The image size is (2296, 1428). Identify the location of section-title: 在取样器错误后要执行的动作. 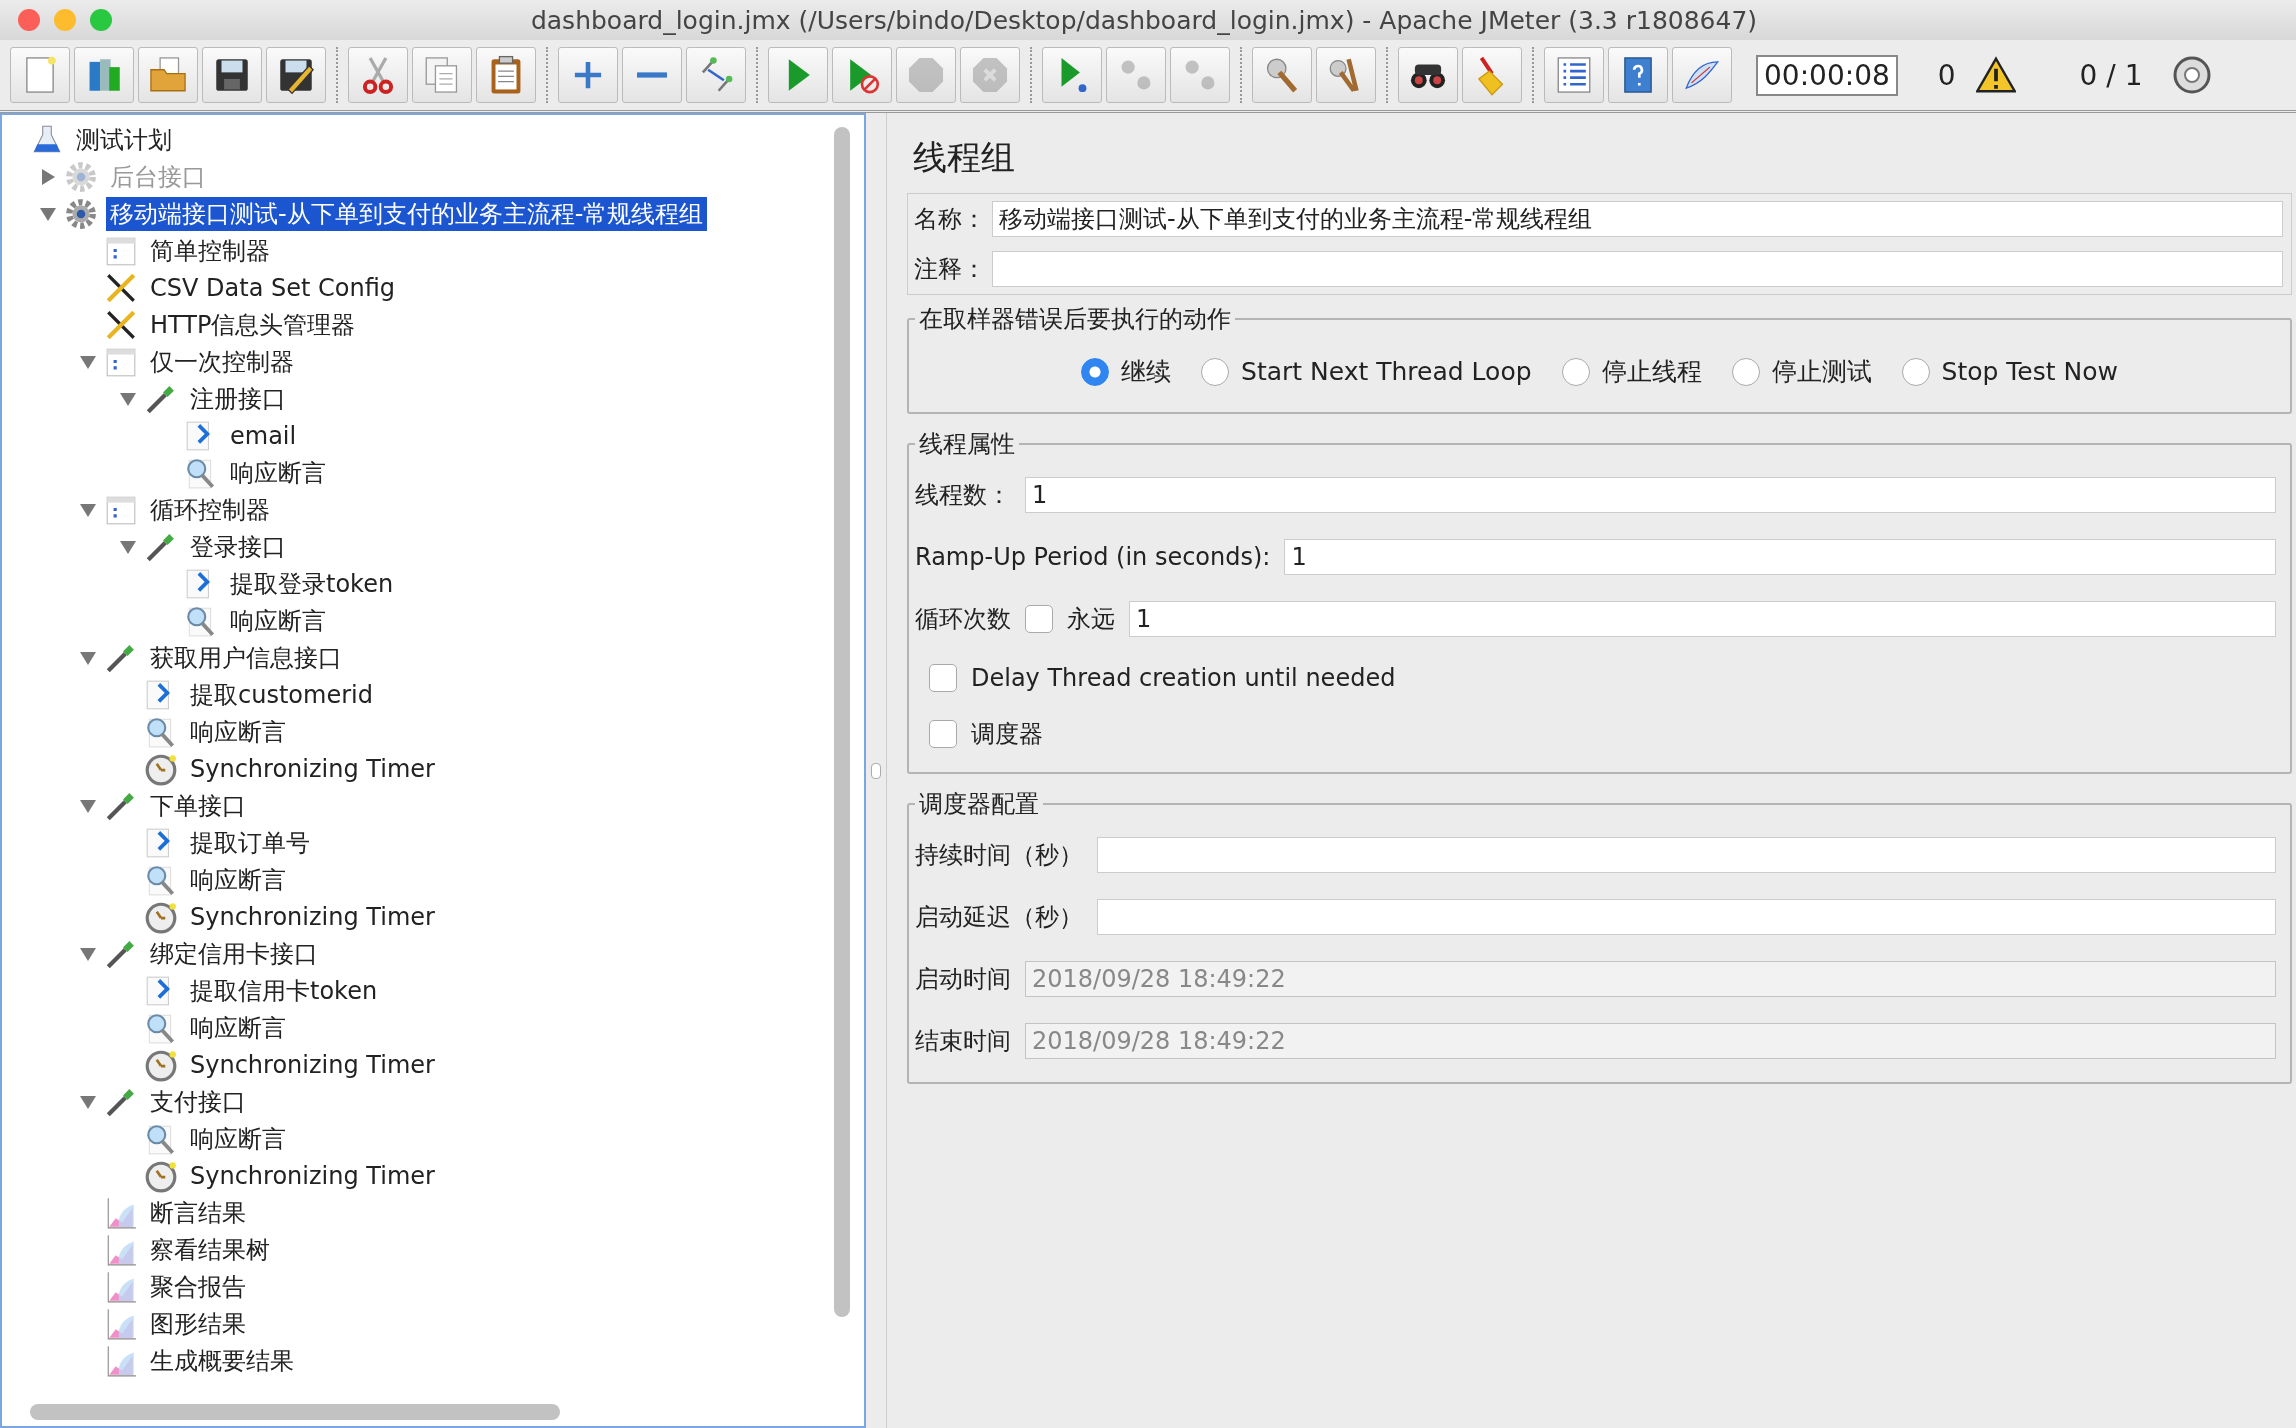
(1075, 319).